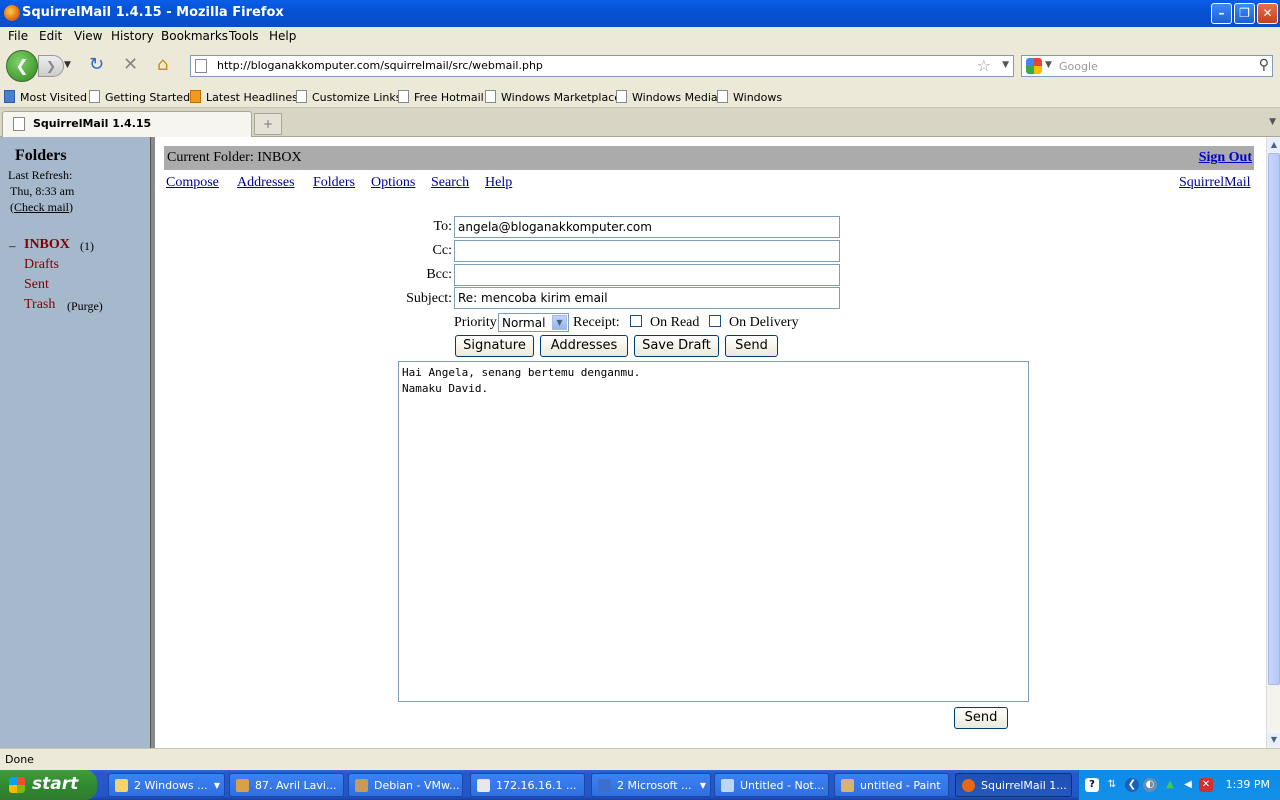  What do you see at coordinates (47, 245) in the screenshot?
I see `folder-inbox: INBOX` at bounding box center [47, 245].